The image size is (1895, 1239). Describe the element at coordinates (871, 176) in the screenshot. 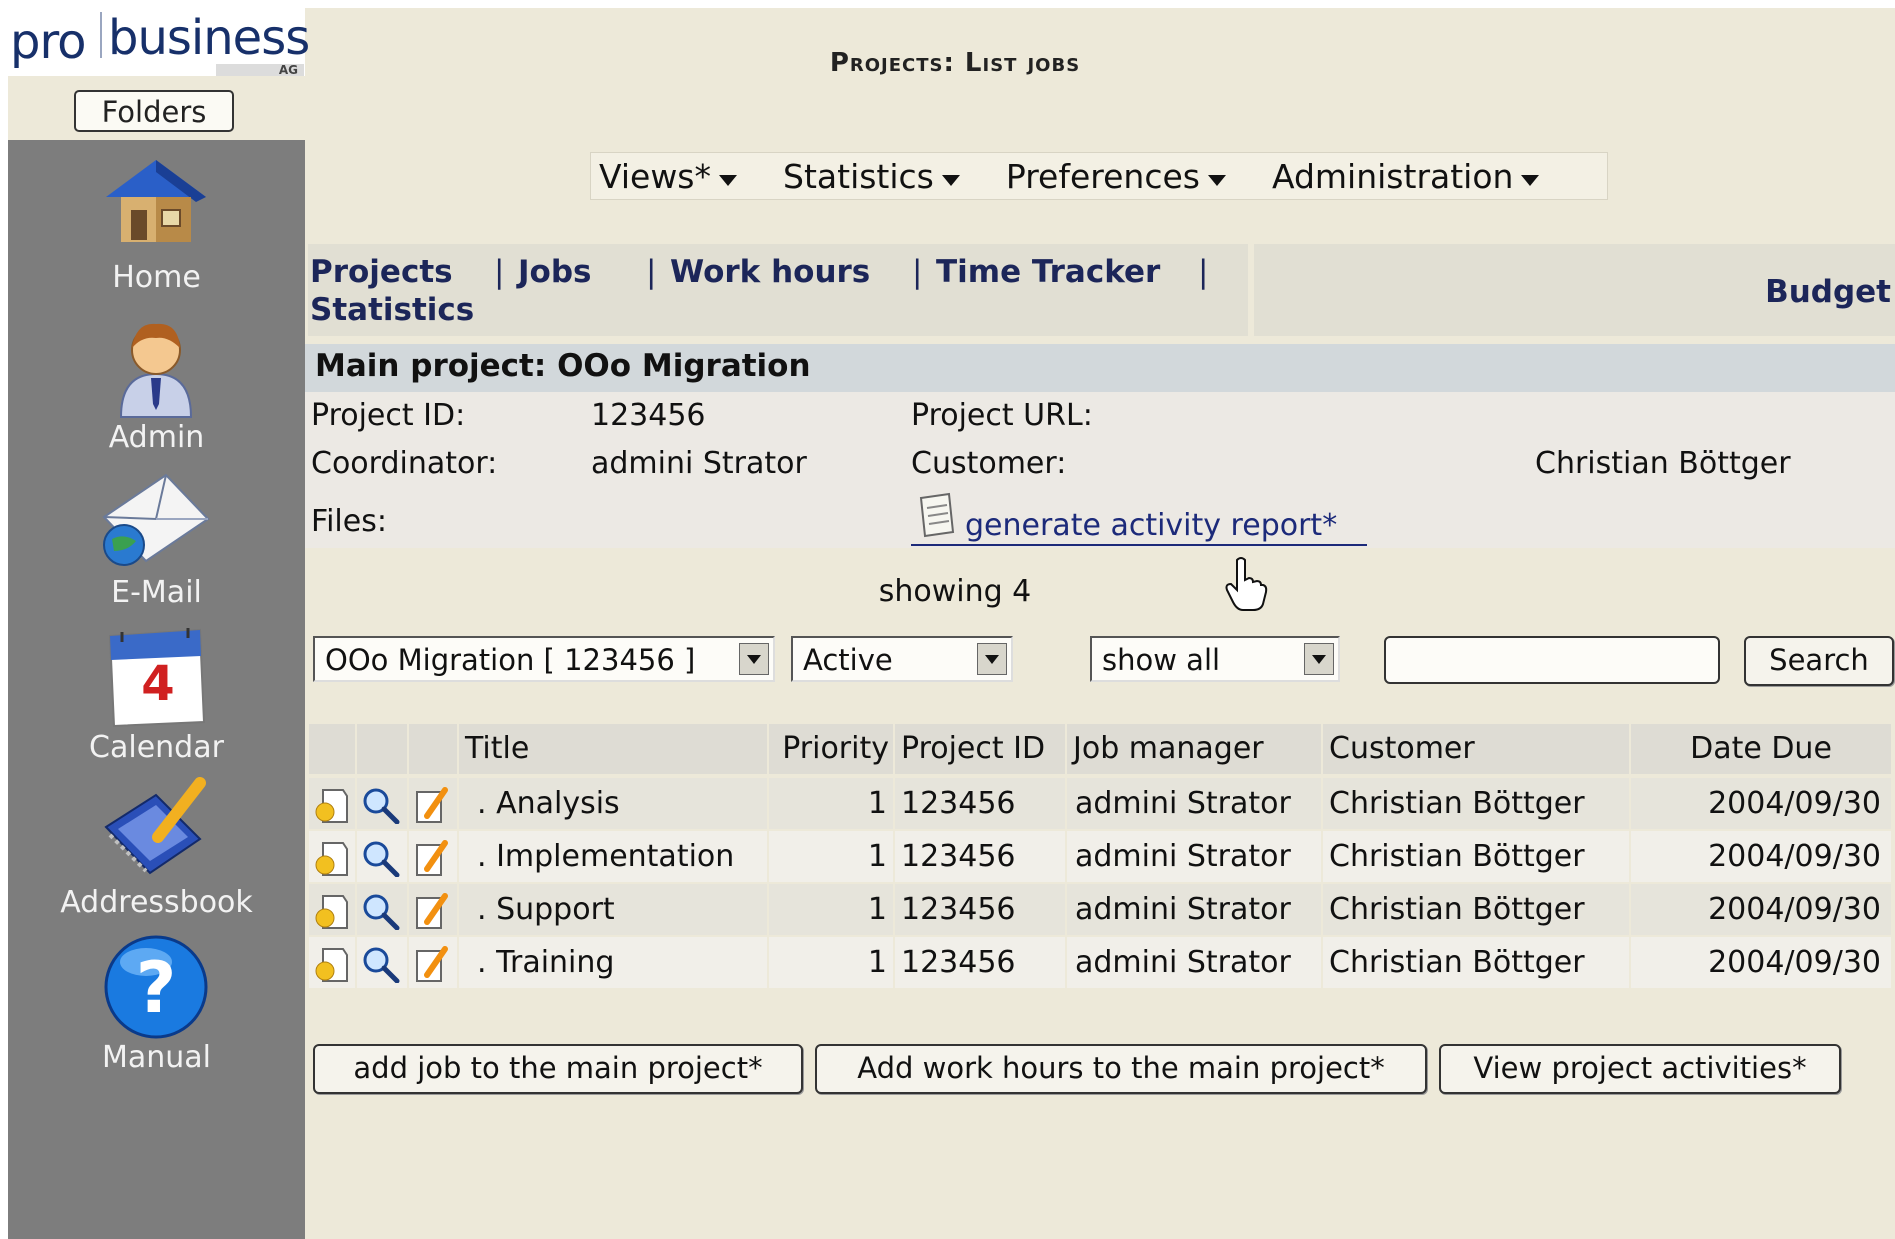

I see `menu-statistics: Statistics` at that location.